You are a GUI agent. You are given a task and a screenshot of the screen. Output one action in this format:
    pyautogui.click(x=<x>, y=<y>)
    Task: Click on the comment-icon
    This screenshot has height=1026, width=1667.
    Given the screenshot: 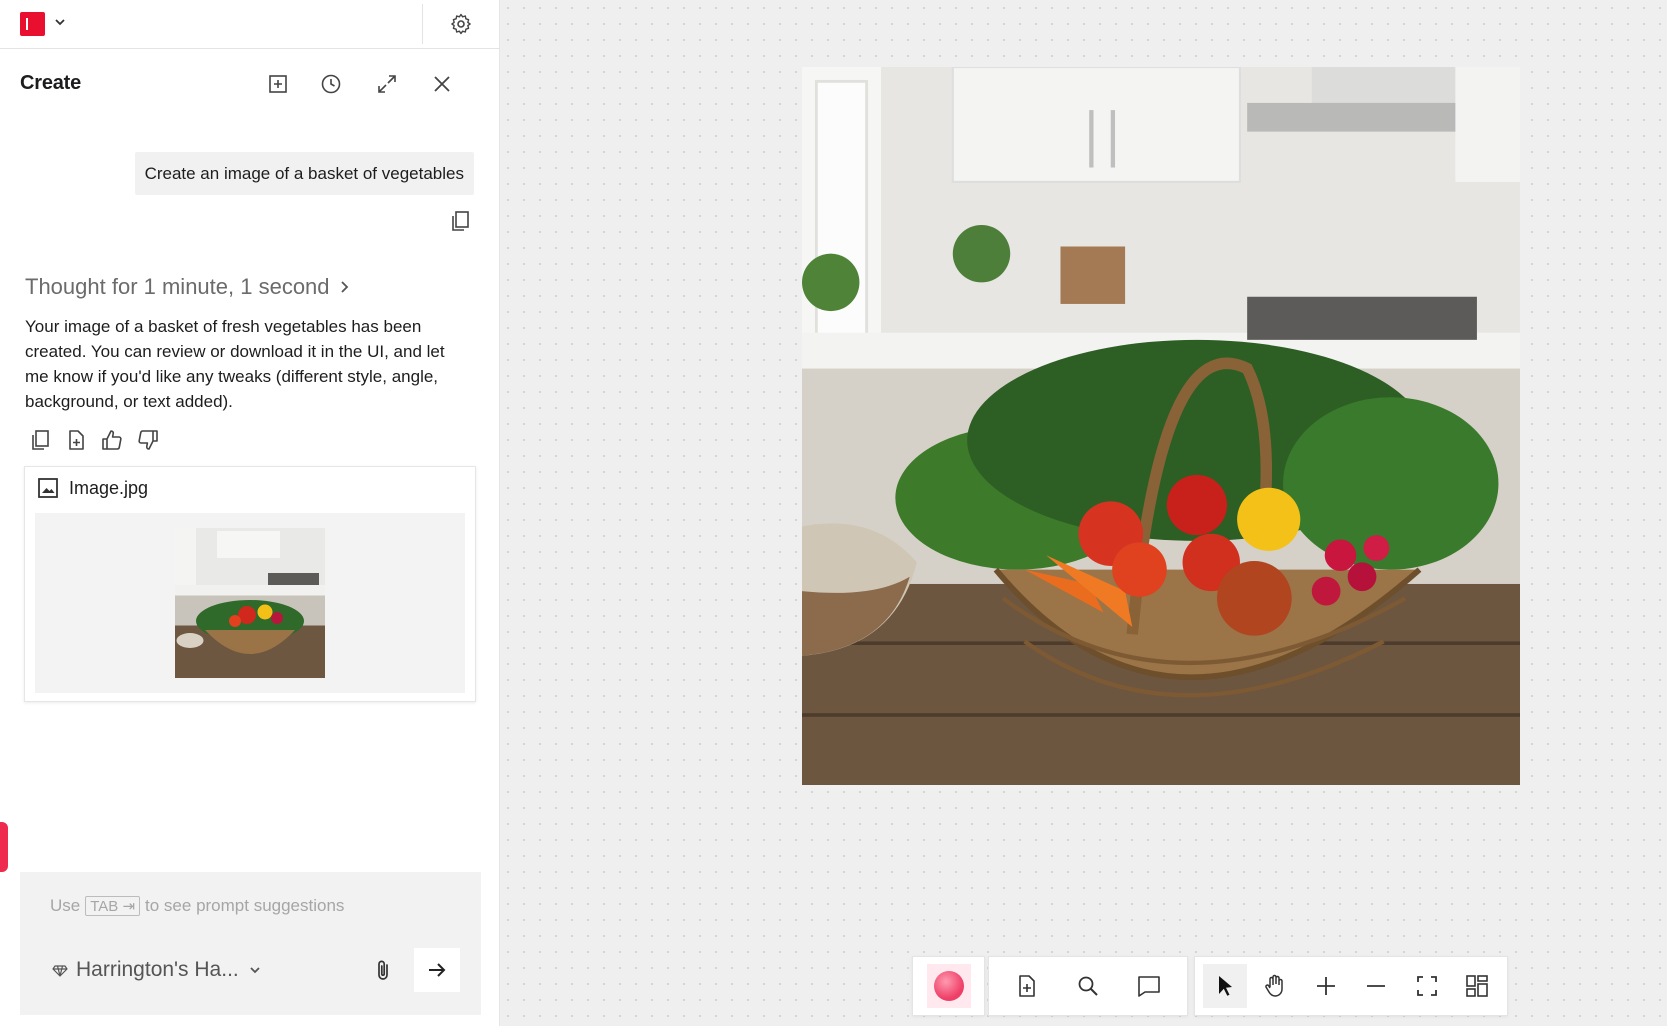 What is the action you would take?
    pyautogui.click(x=1148, y=986)
    